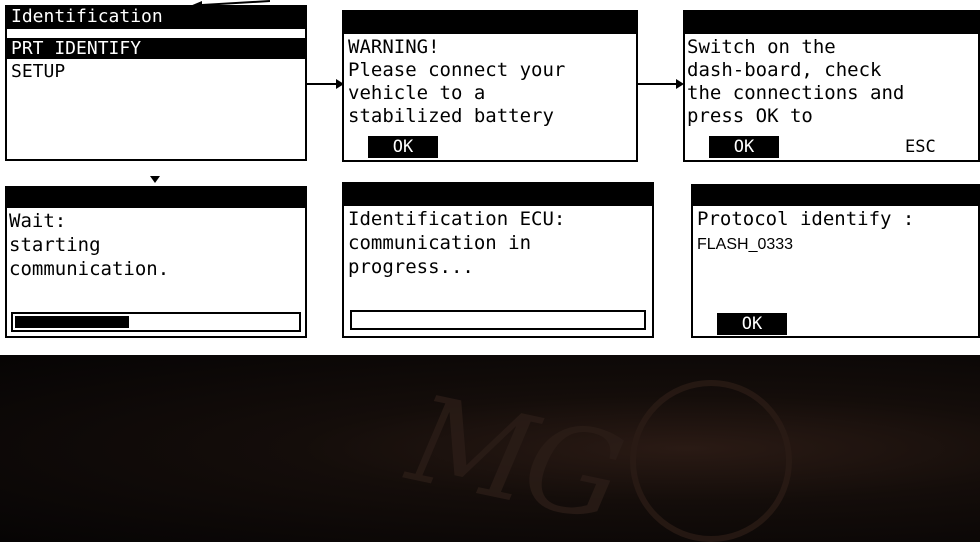 This screenshot has height=542, width=980. I want to click on wait-progress-bar, so click(156, 322).